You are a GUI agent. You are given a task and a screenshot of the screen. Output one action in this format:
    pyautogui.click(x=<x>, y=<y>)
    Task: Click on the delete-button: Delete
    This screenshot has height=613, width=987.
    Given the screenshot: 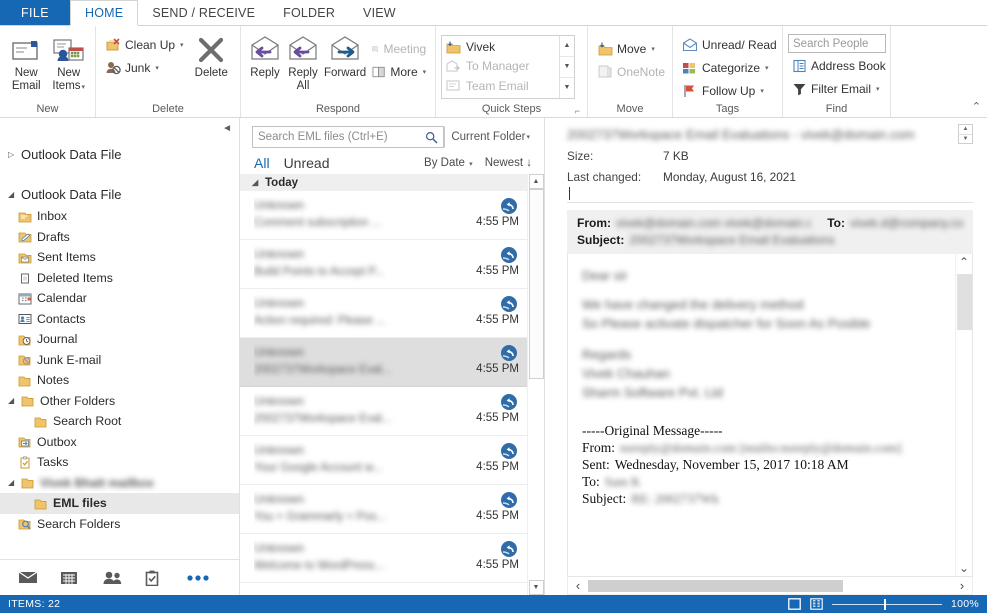 What is the action you would take?
    pyautogui.click(x=211, y=56)
    